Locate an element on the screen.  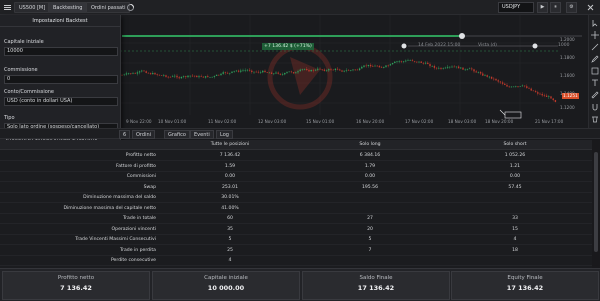
close-icon is located at coordinates (590, 7).